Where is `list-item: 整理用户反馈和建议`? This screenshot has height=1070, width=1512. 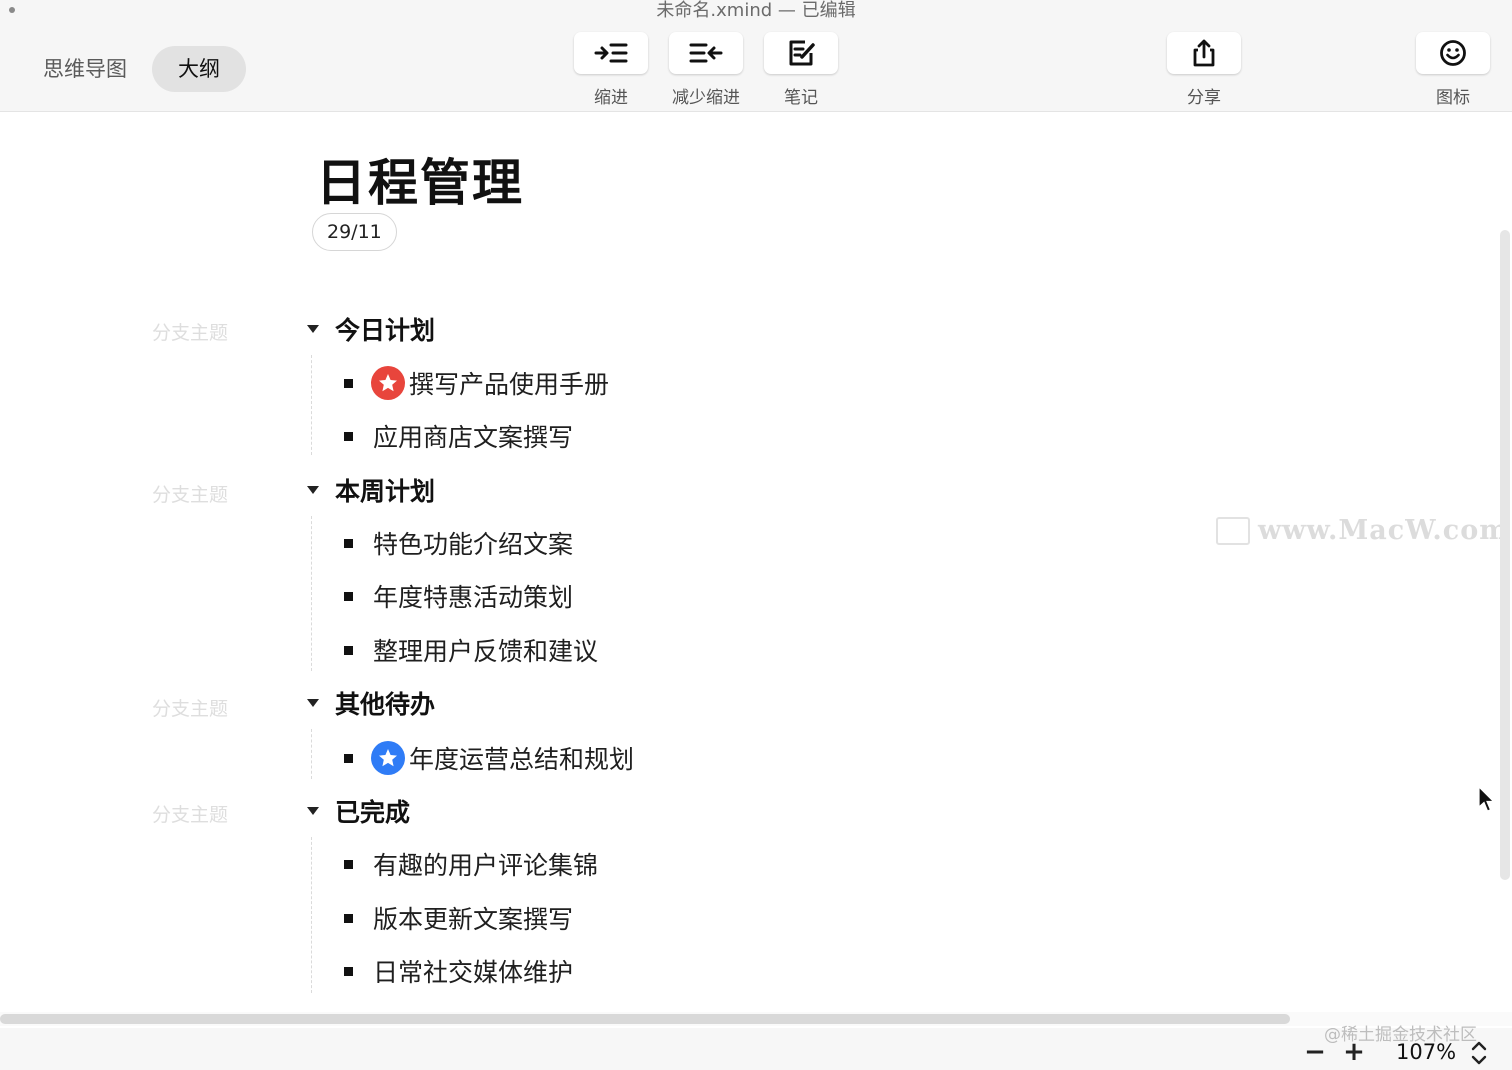
list-item: 整理用户反馈和建议 is located at coordinates (471, 650).